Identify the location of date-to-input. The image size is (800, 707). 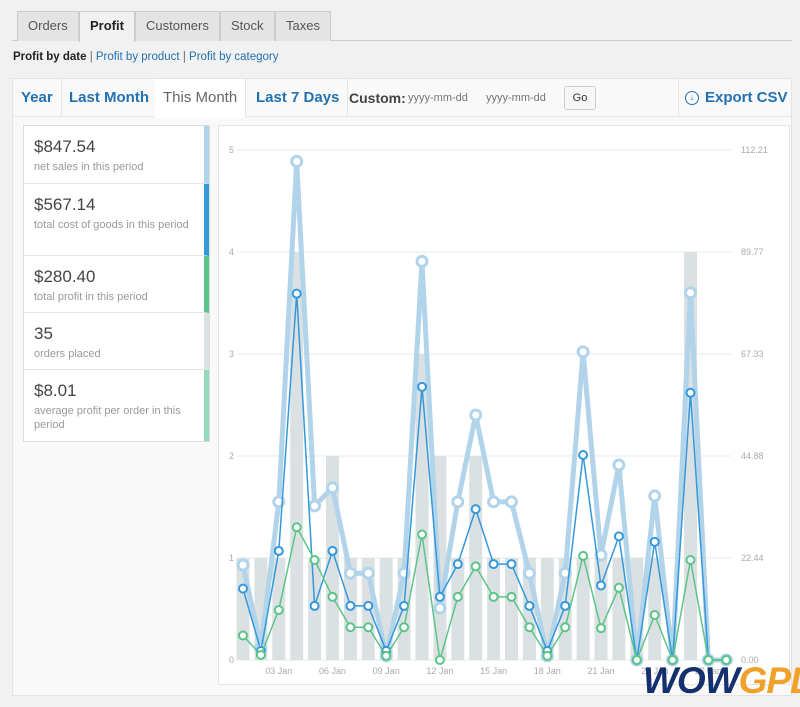
(522, 98).